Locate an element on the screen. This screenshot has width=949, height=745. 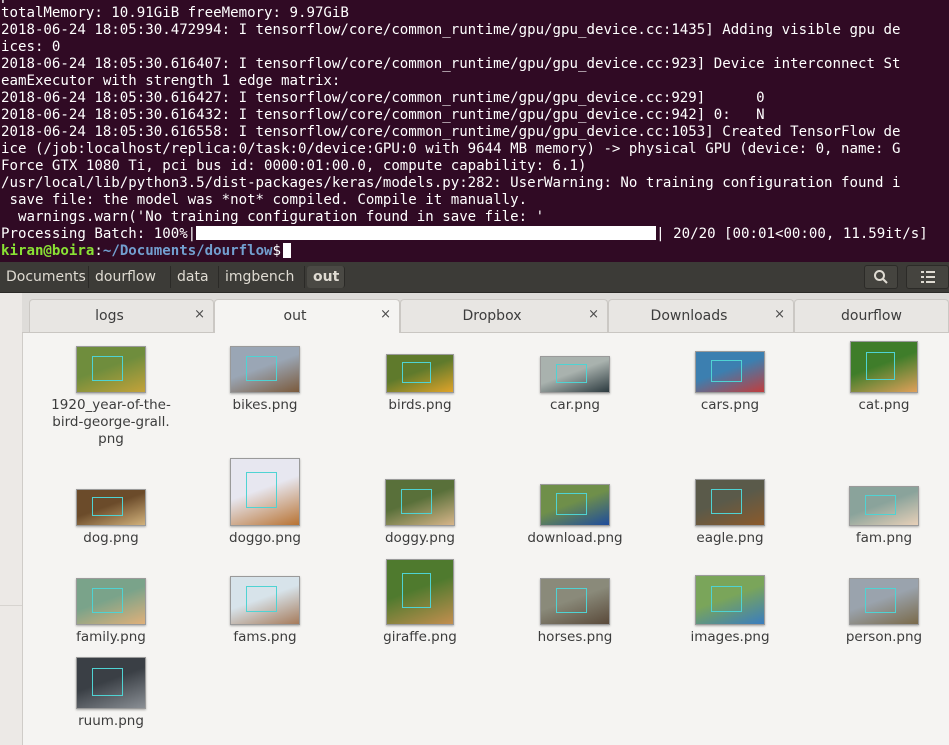
file-name-line: family.png is located at coordinates (111, 637).